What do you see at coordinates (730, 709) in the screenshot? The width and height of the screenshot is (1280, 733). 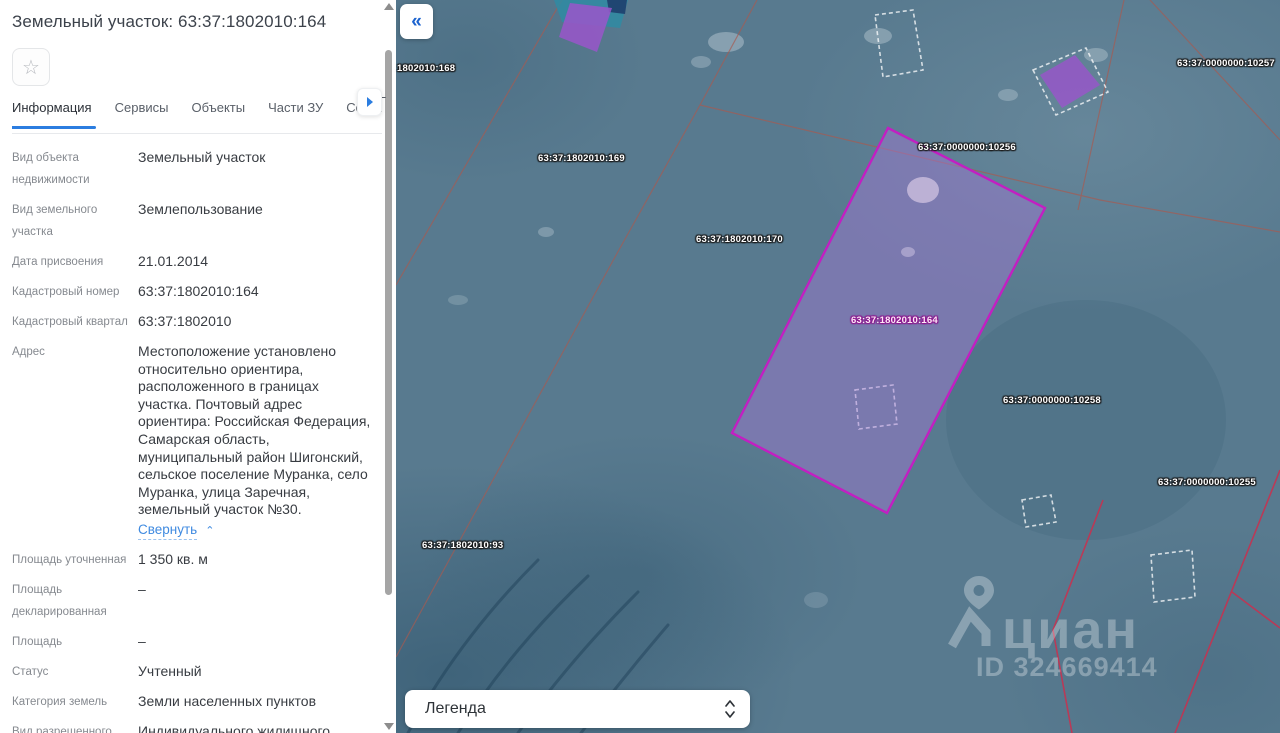 I see `legend-toggle-icon` at bounding box center [730, 709].